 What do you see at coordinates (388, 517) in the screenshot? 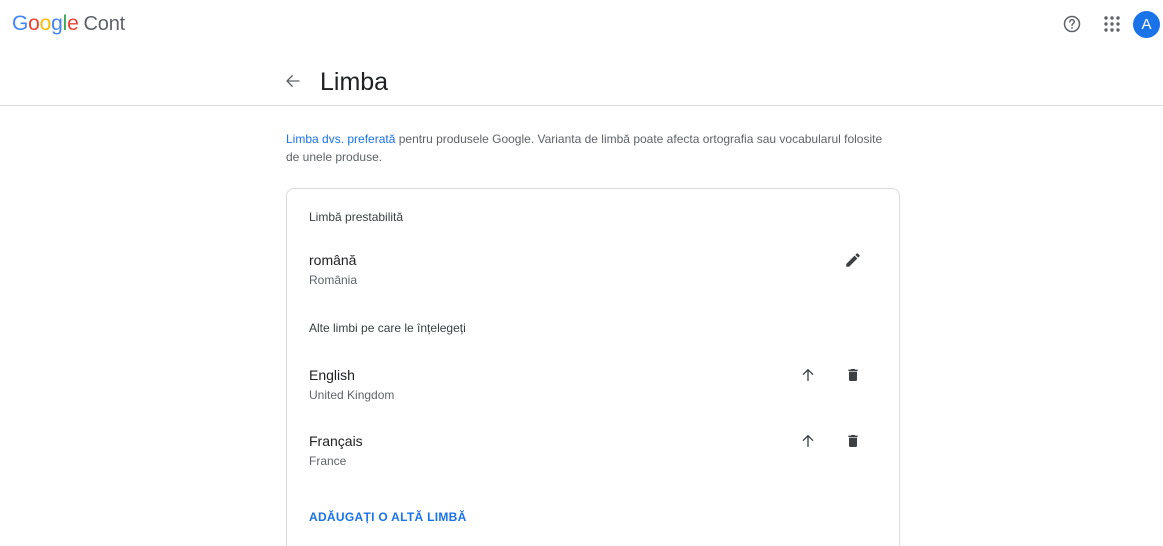
I see `add-language-button: ADĂUGAȚI O ALTĂ LIMBĂ` at bounding box center [388, 517].